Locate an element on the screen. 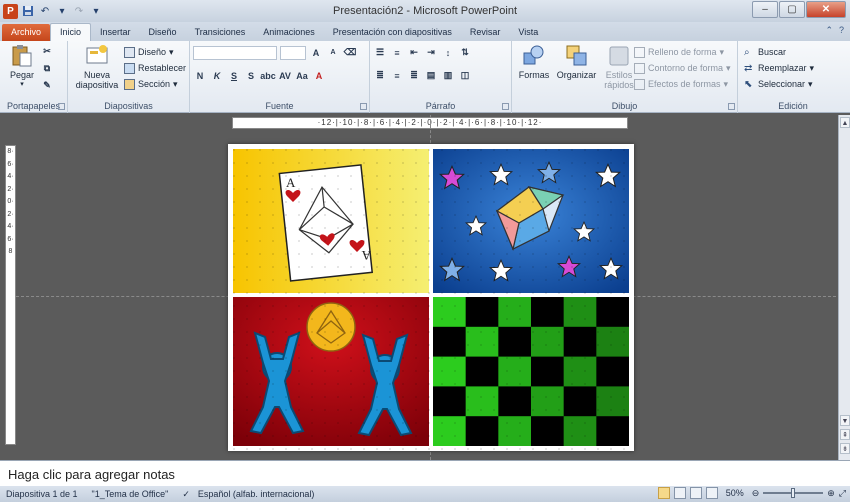 Image resolution: width=850 pixels, height=502 pixels. redo-icon: ↷ is located at coordinates (79, 11).